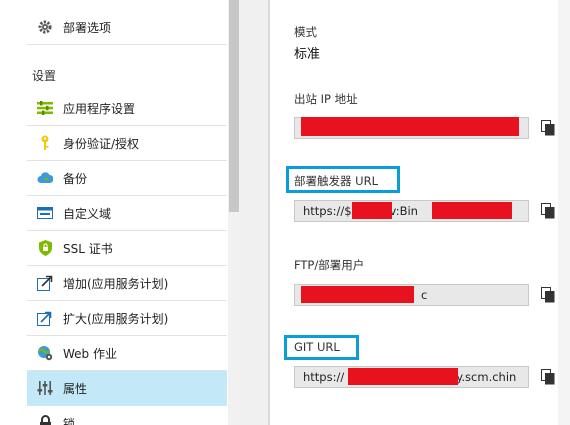 This screenshot has height=425, width=570. I want to click on custom-domain-icon, so click(45, 213).